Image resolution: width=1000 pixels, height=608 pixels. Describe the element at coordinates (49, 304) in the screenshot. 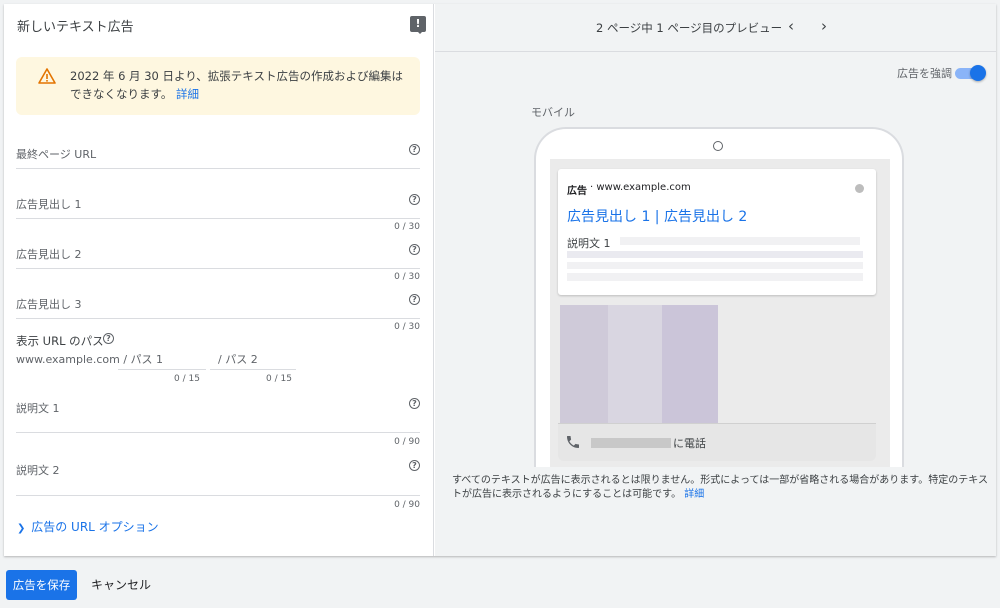

I see `headline-3-label: 広告見出し 3` at that location.